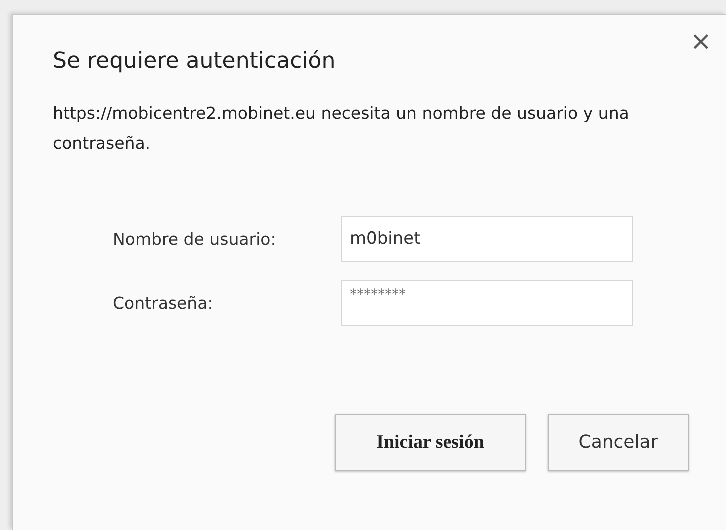 The height and width of the screenshot is (530, 726). I want to click on field-label: Contraseña:, so click(163, 303).